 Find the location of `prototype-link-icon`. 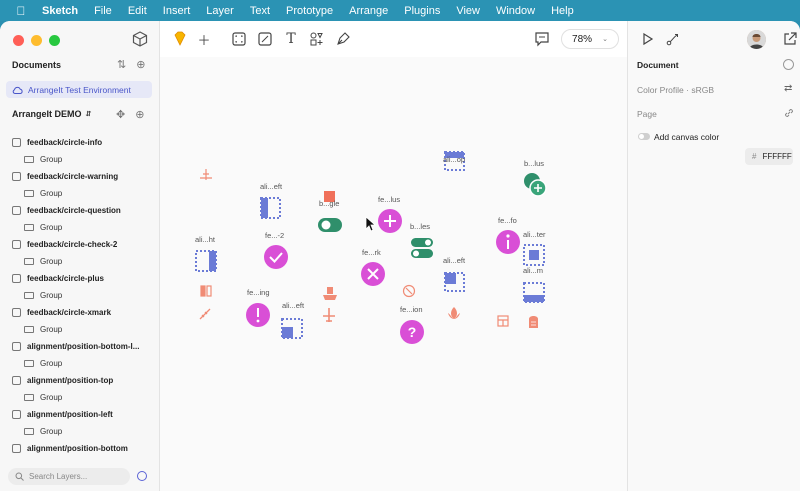

prototype-link-icon is located at coordinates (673, 39).